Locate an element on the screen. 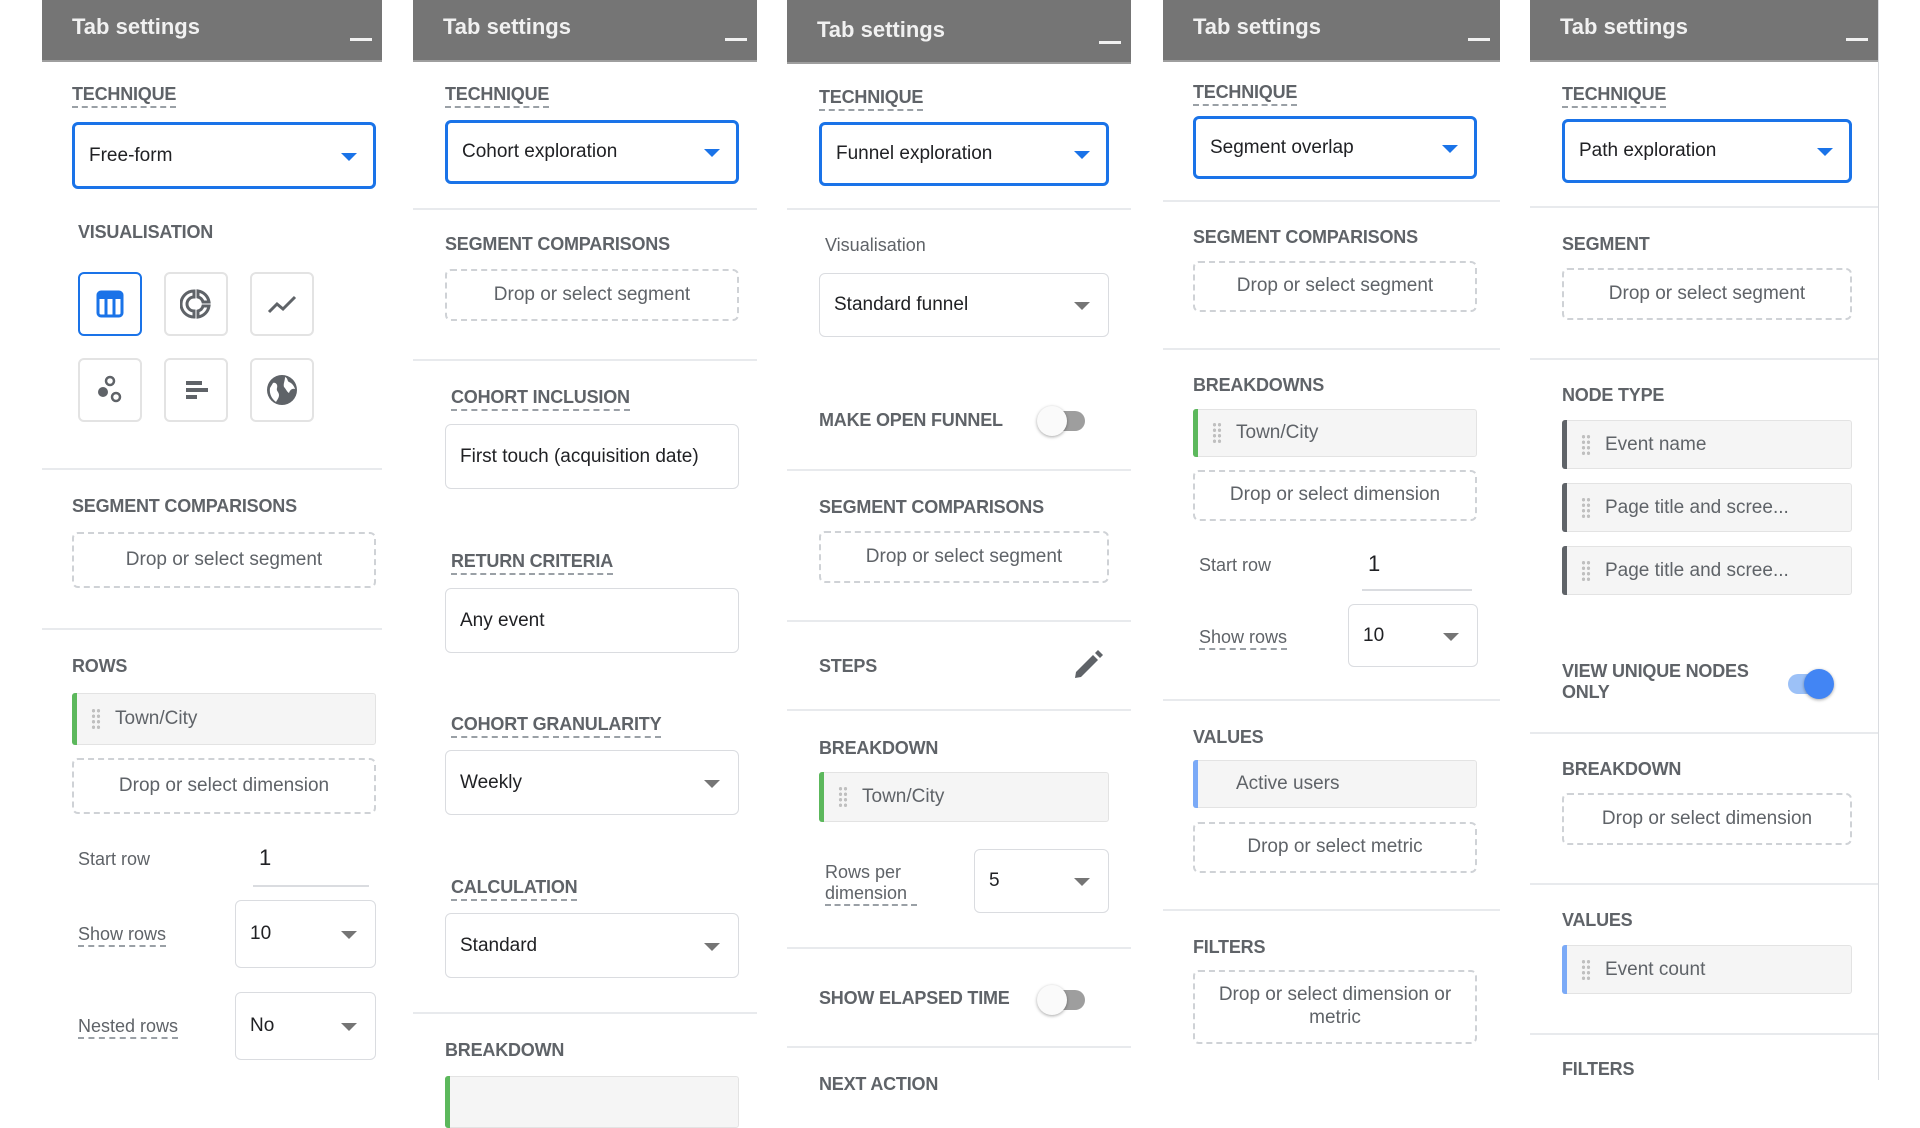  make-open-funnel-toggle is located at coordinates (1063, 421).